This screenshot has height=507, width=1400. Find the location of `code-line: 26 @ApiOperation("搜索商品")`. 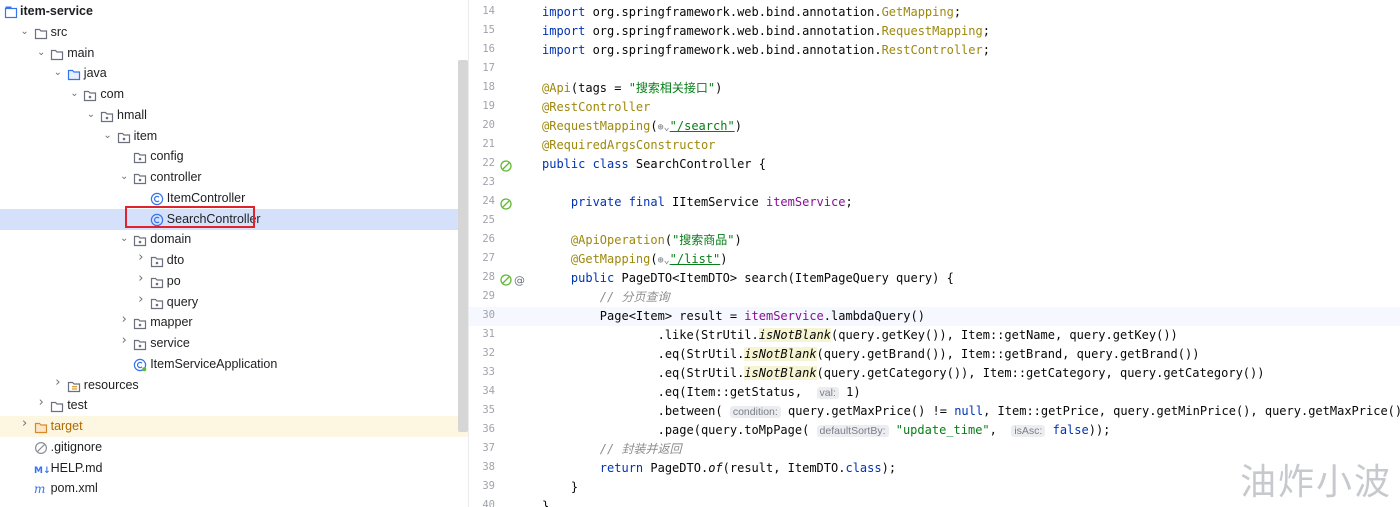

code-line: 26 @ApiOperation("搜索商品") is located at coordinates (934, 240).